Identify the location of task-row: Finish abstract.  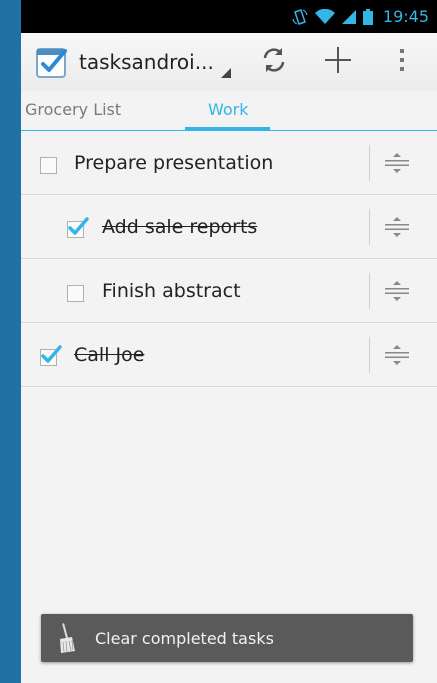
(229, 291).